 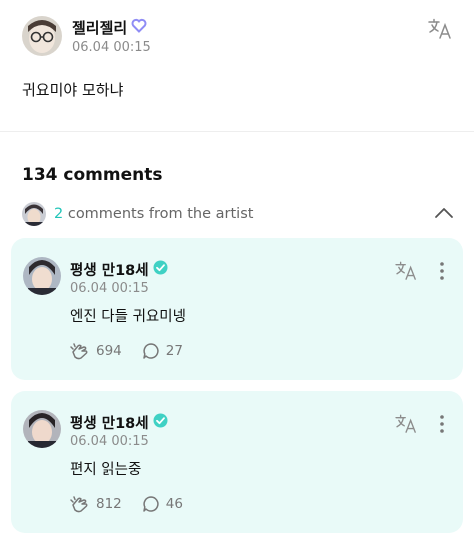 I want to click on like-button: 812, so click(x=96, y=504).